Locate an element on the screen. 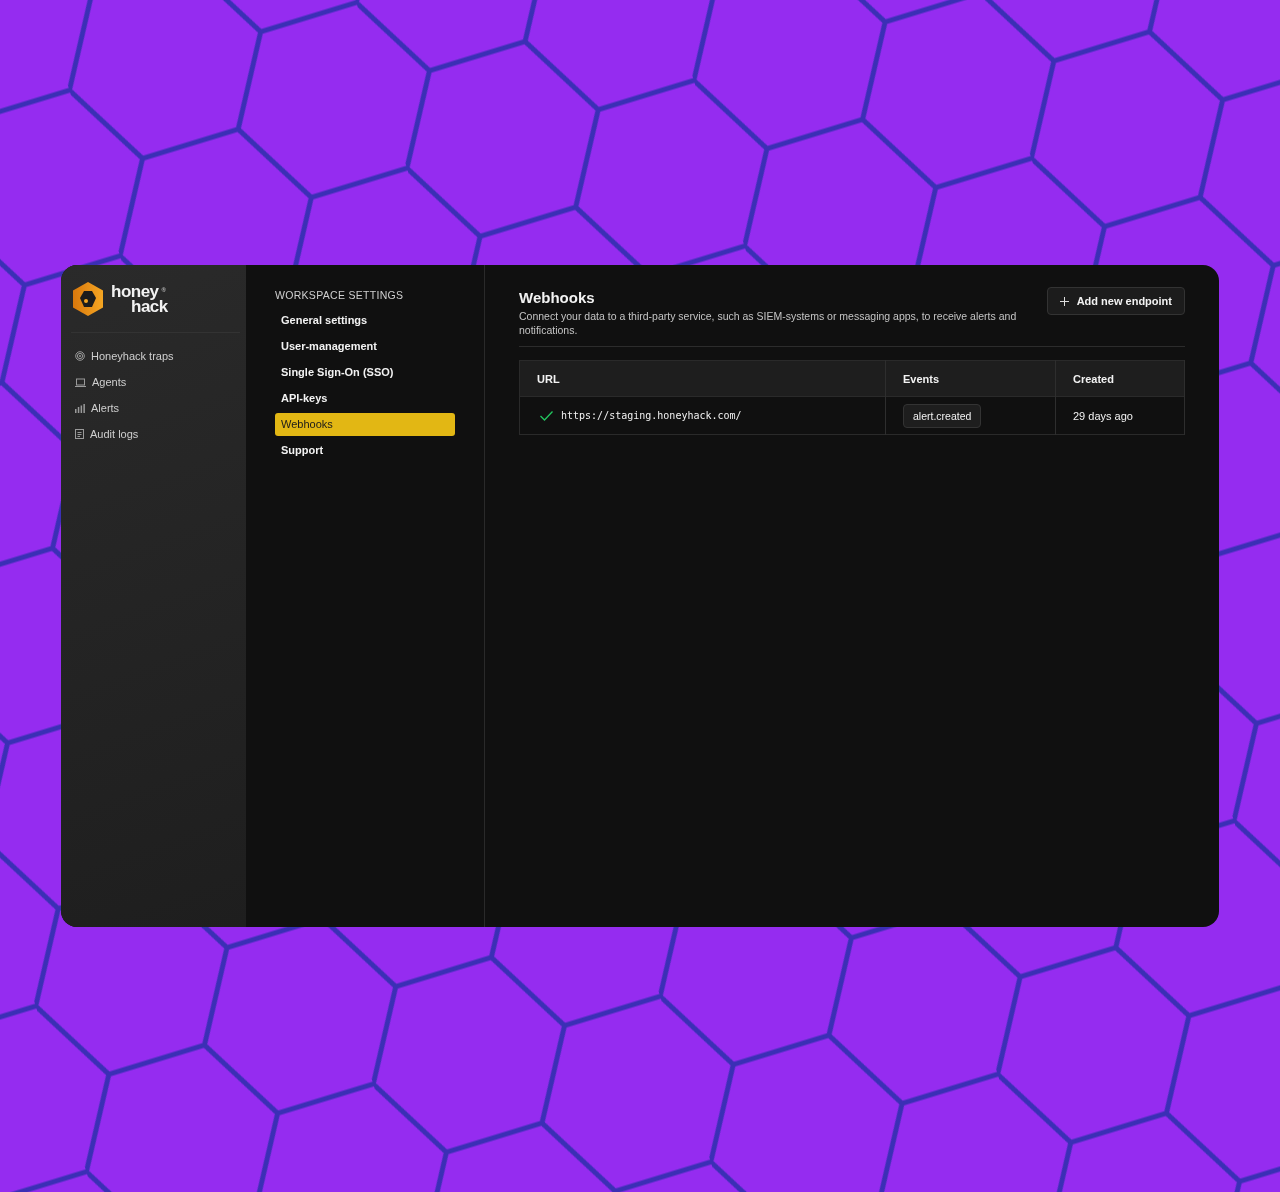 The width and height of the screenshot is (1280, 1192). target-icon is located at coordinates (80, 356).